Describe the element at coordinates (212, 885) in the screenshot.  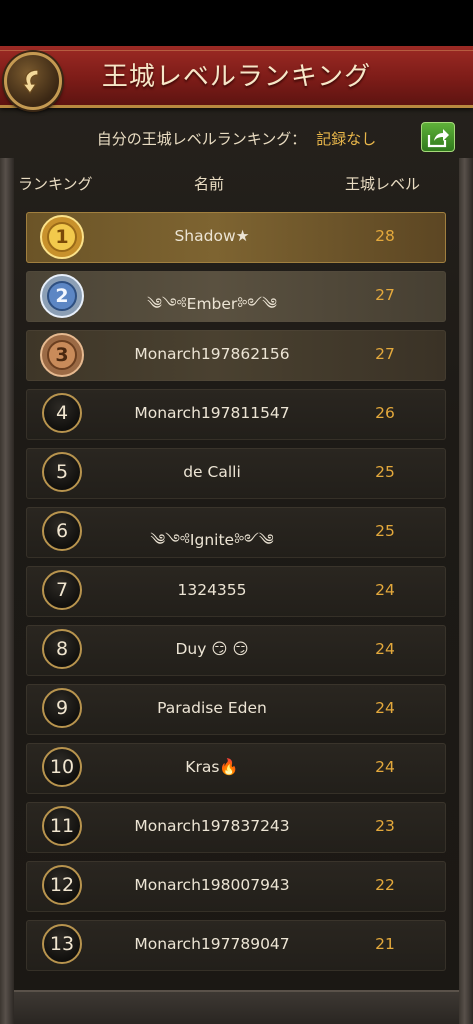
I see `player-name: Monarch198007943` at that location.